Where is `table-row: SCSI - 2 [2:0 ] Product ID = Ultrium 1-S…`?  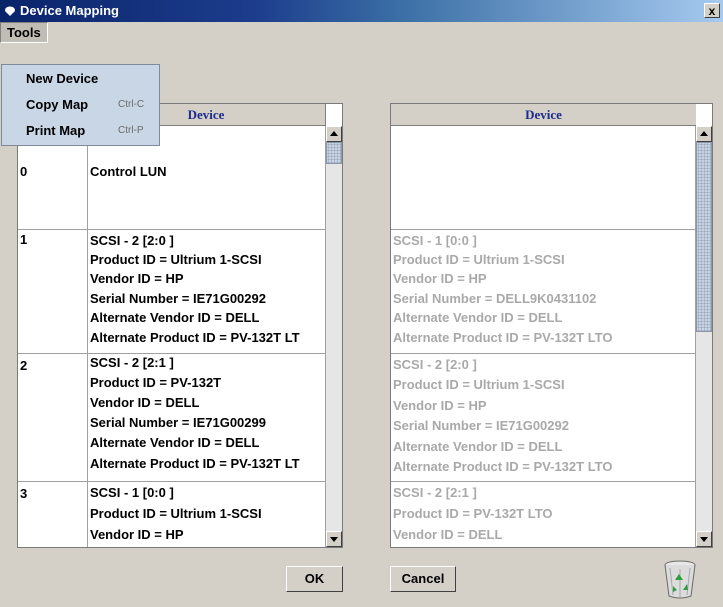
table-row: SCSI - 2 [2:0 ] Product ID = Ultrium 1-S… is located at coordinates (543, 418).